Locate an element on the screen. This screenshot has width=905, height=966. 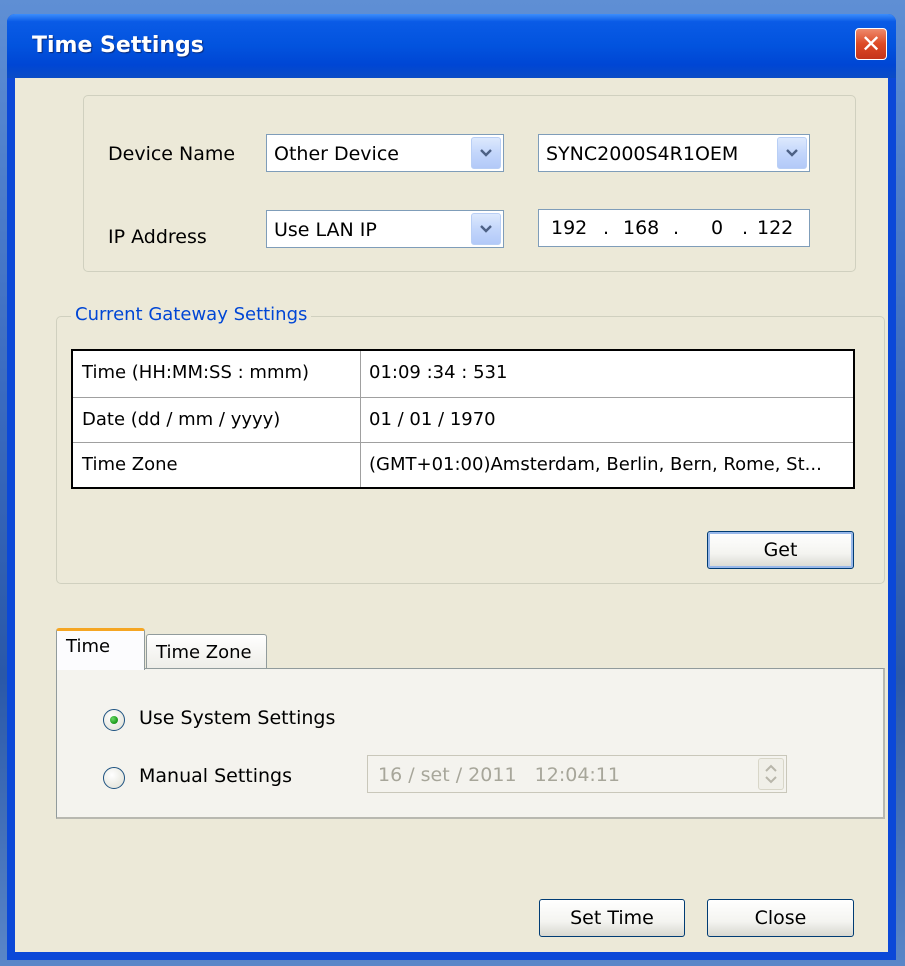
table-row-label: Time (HH:MM:SS : mmm) is located at coordinates (196, 372).